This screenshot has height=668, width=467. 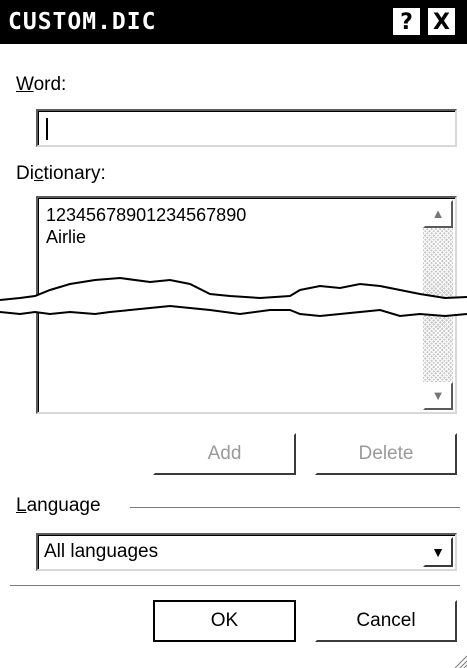 What do you see at coordinates (233, 297) in the screenshot?
I see `torn-edge-decoration` at bounding box center [233, 297].